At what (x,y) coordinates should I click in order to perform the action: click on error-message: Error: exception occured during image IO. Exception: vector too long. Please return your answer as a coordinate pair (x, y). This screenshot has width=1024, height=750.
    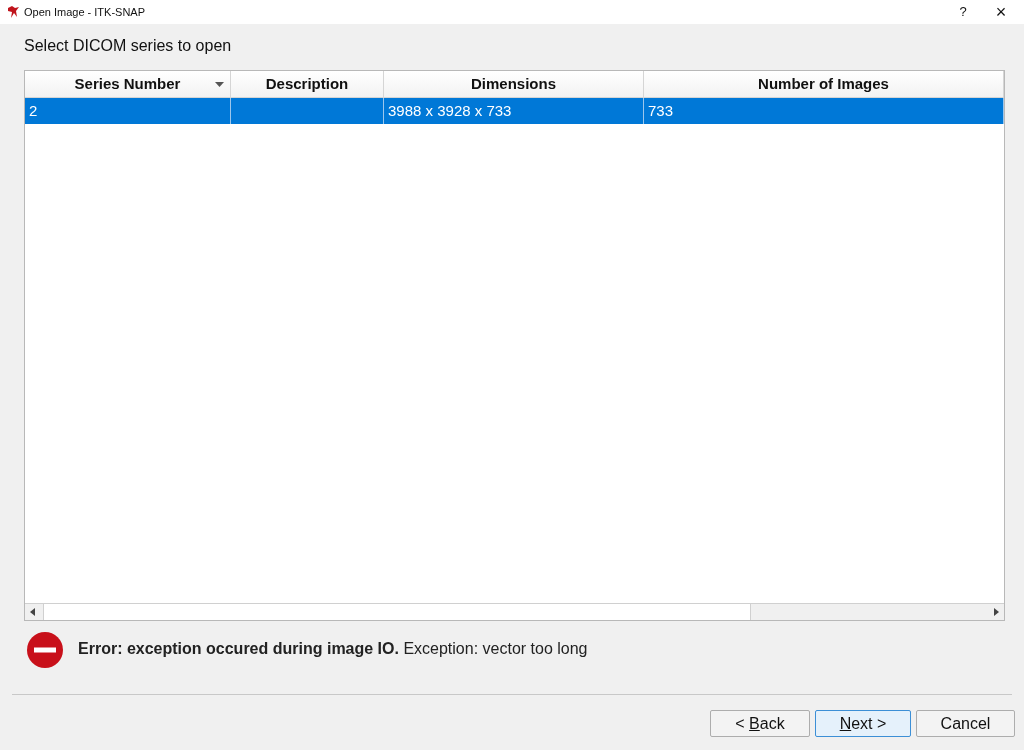
    Looking at the image, I should click on (333, 649).